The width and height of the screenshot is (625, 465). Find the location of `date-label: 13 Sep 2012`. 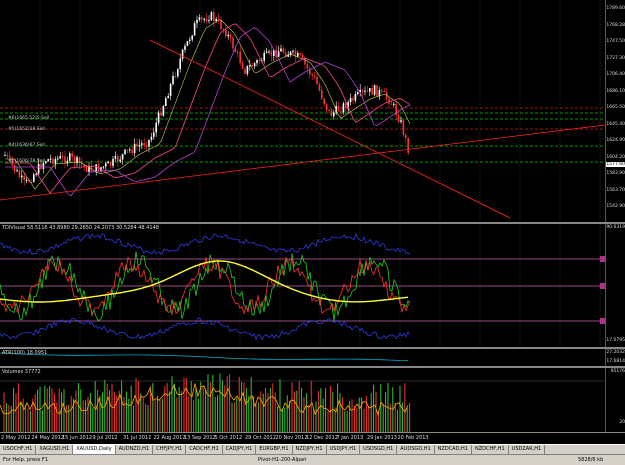

date-label: 13 Sep 2012 is located at coordinates (200, 438).